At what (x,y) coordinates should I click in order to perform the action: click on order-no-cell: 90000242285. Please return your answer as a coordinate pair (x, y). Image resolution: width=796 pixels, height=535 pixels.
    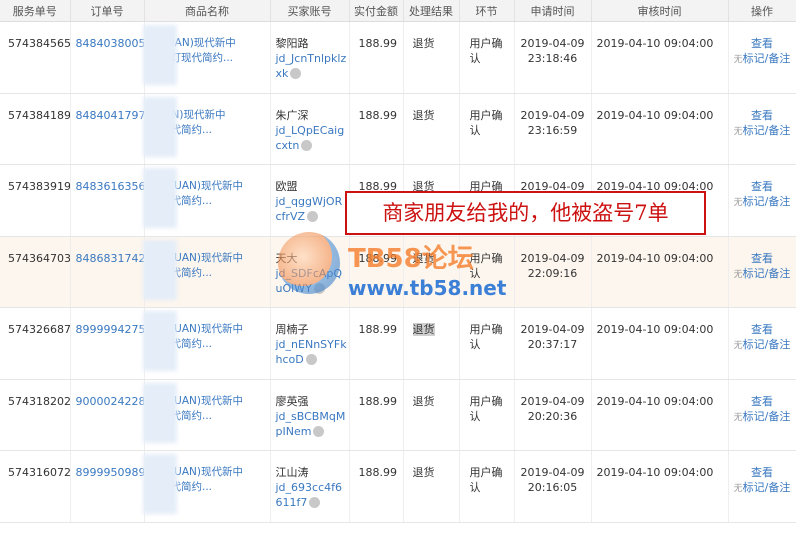
    Looking at the image, I should click on (107, 415).